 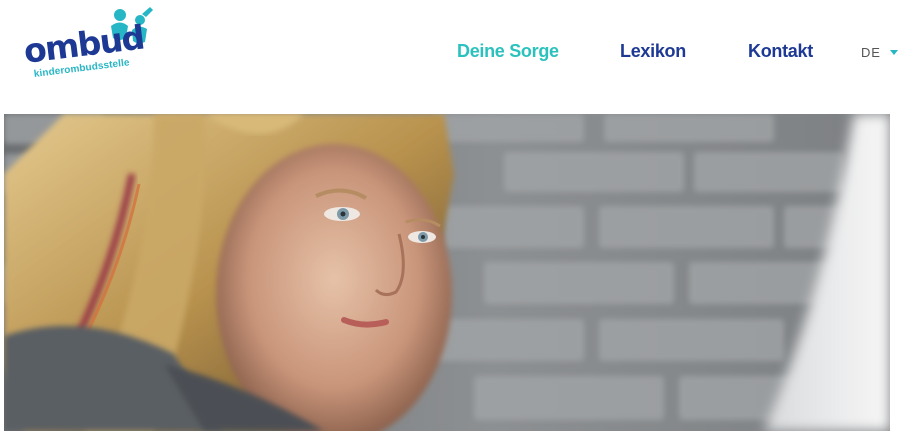 I want to click on nav-item-deine-sorge: Deine Sorge, so click(x=508, y=51).